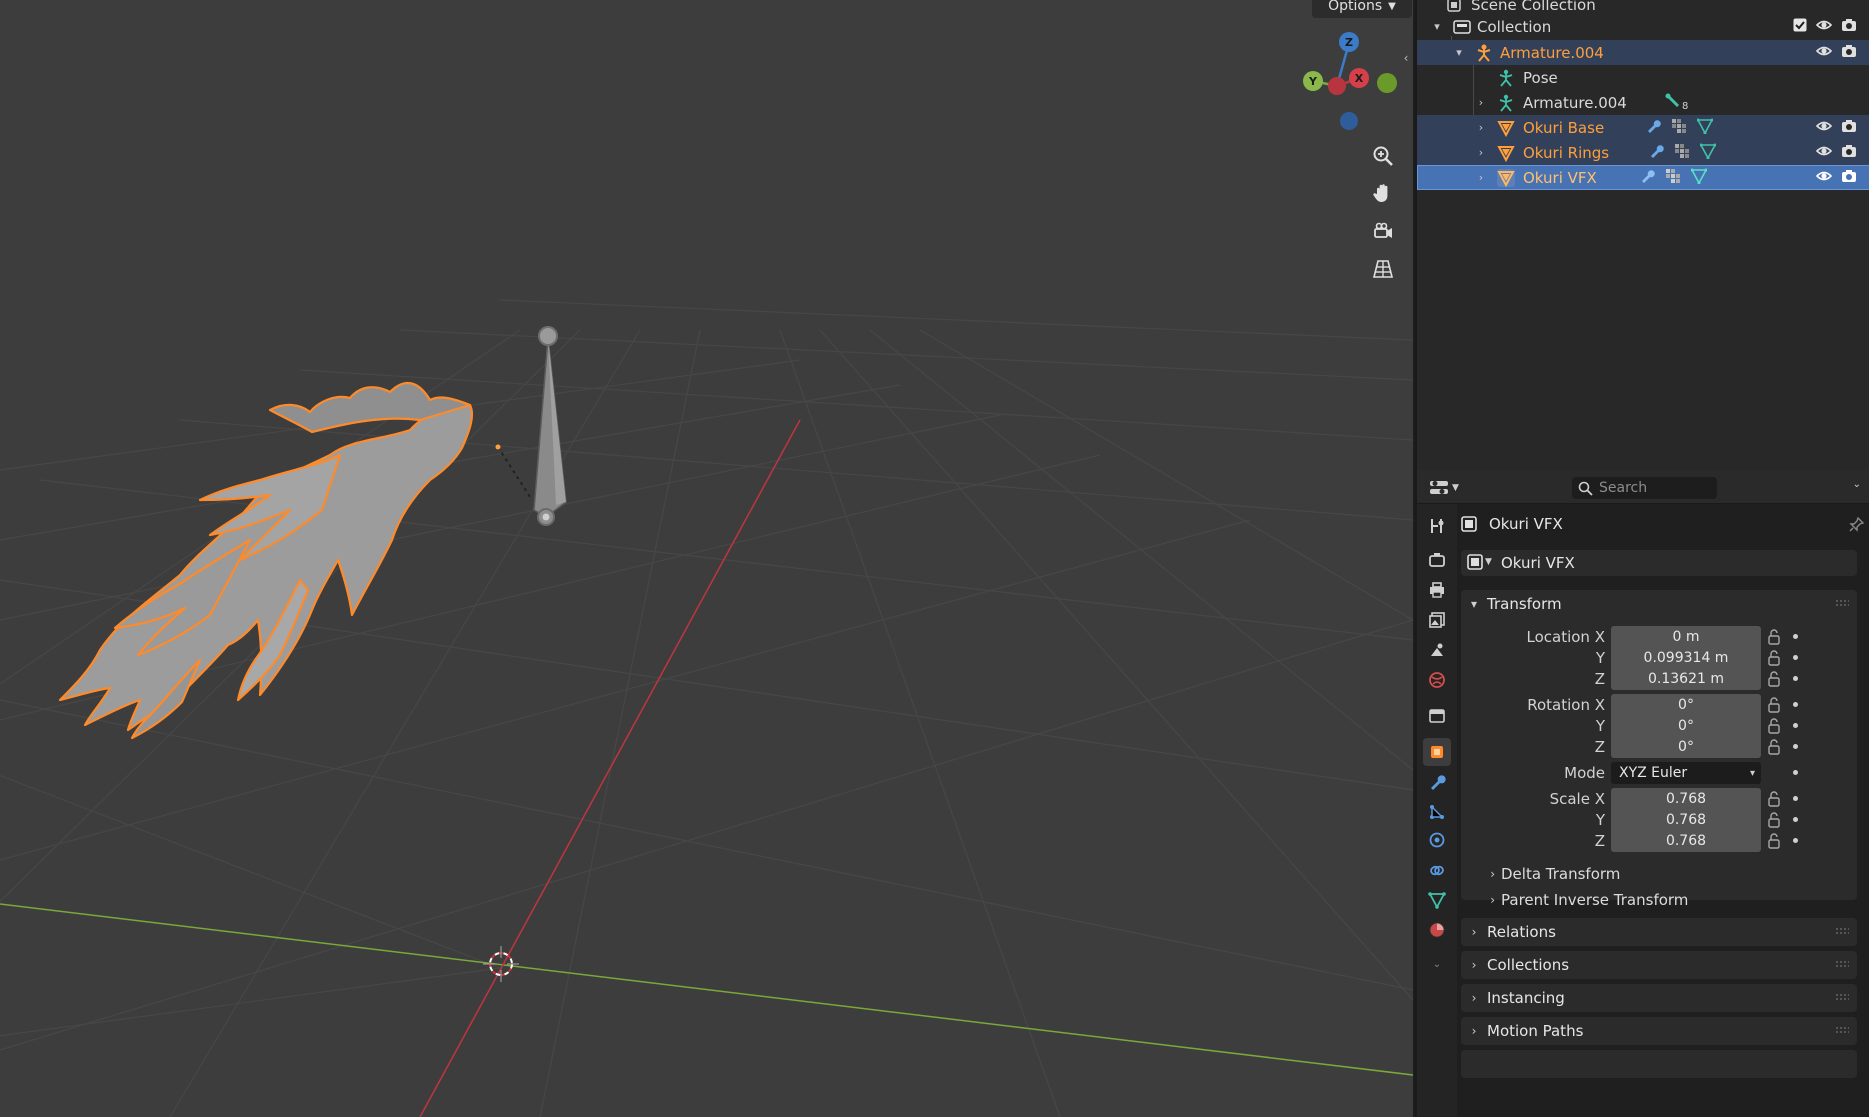 The width and height of the screenshot is (1869, 1117). I want to click on motion-paths-panel-header: › Motion Paths, so click(1659, 1031).